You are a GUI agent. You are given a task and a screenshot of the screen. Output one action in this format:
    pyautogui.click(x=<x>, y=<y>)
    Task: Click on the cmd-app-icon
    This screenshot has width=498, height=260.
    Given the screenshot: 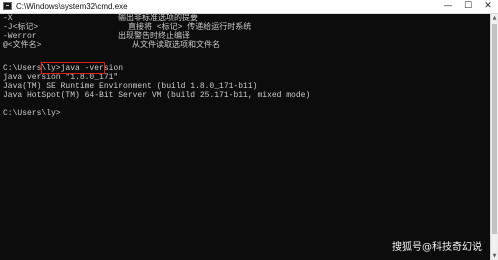 What is the action you would take?
    pyautogui.click(x=7, y=6)
    